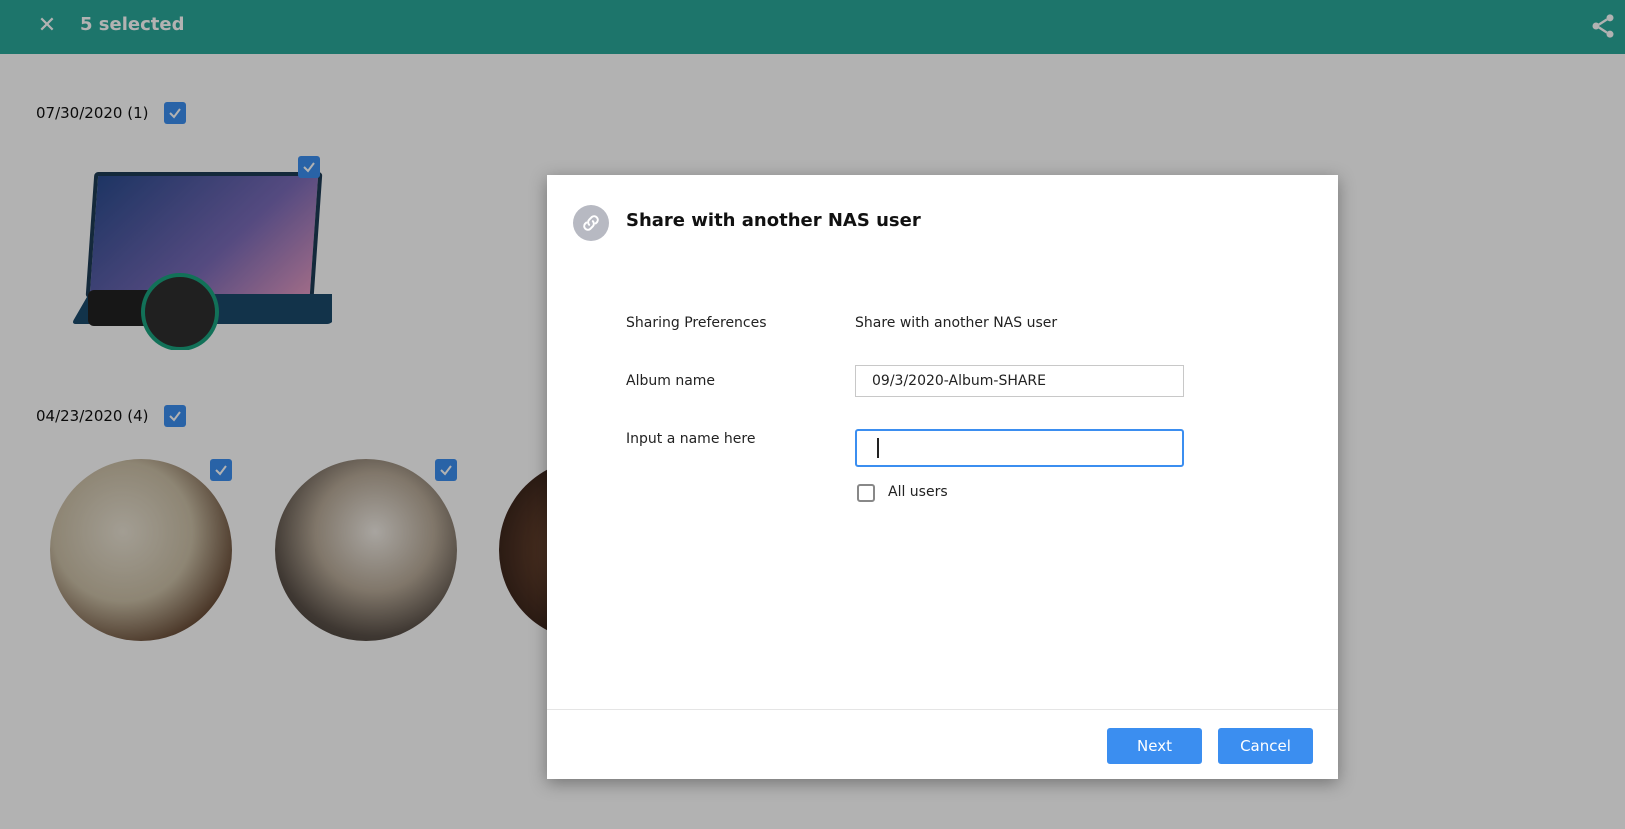  Describe the element at coordinates (1265, 746) in the screenshot. I see `cancel-button: Cancel` at that location.